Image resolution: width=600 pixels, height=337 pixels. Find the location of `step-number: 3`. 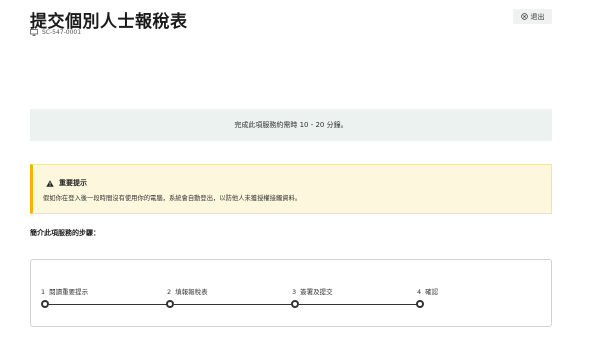

step-number: 3 is located at coordinates (294, 292).